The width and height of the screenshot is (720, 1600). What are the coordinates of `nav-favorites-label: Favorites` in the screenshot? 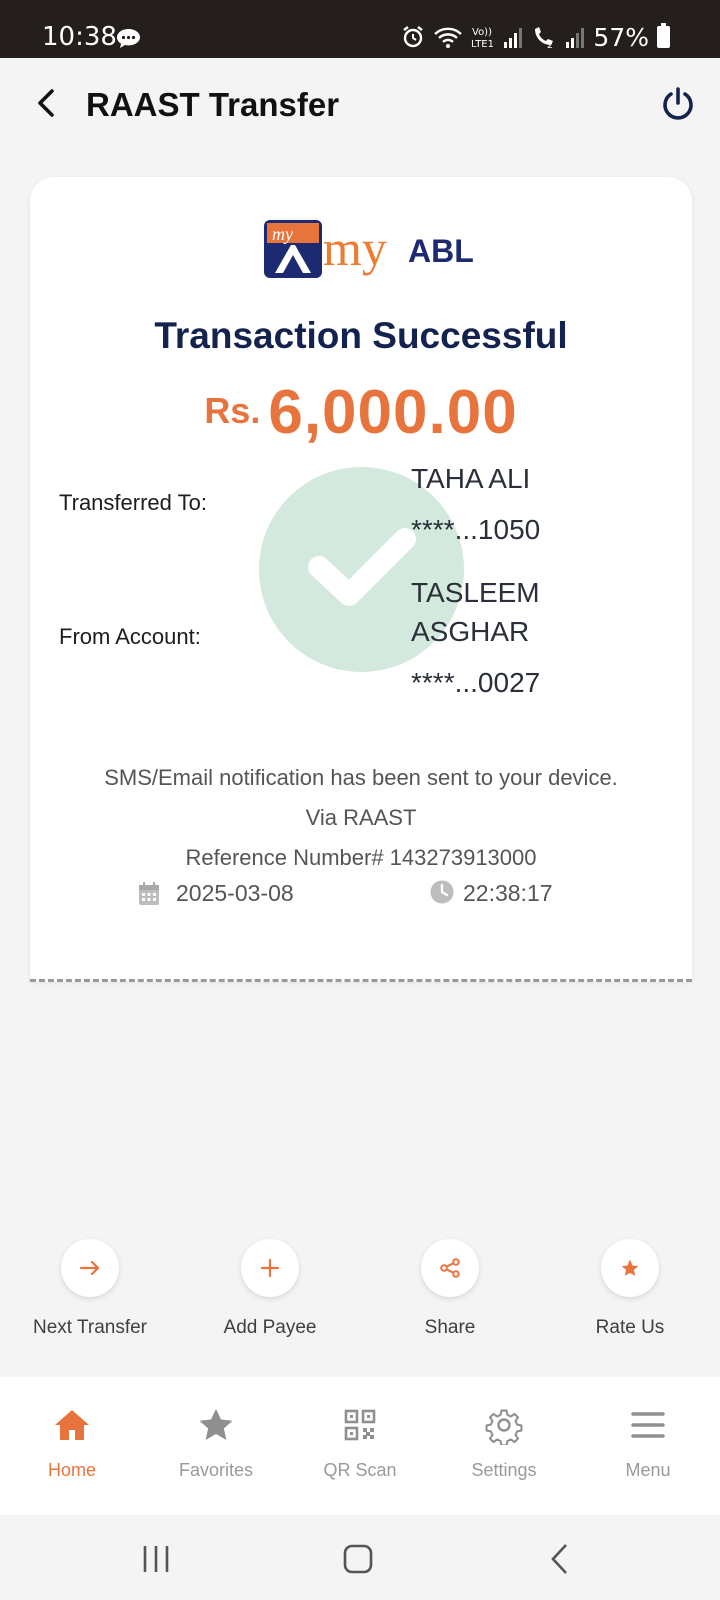 It's located at (216, 1470).